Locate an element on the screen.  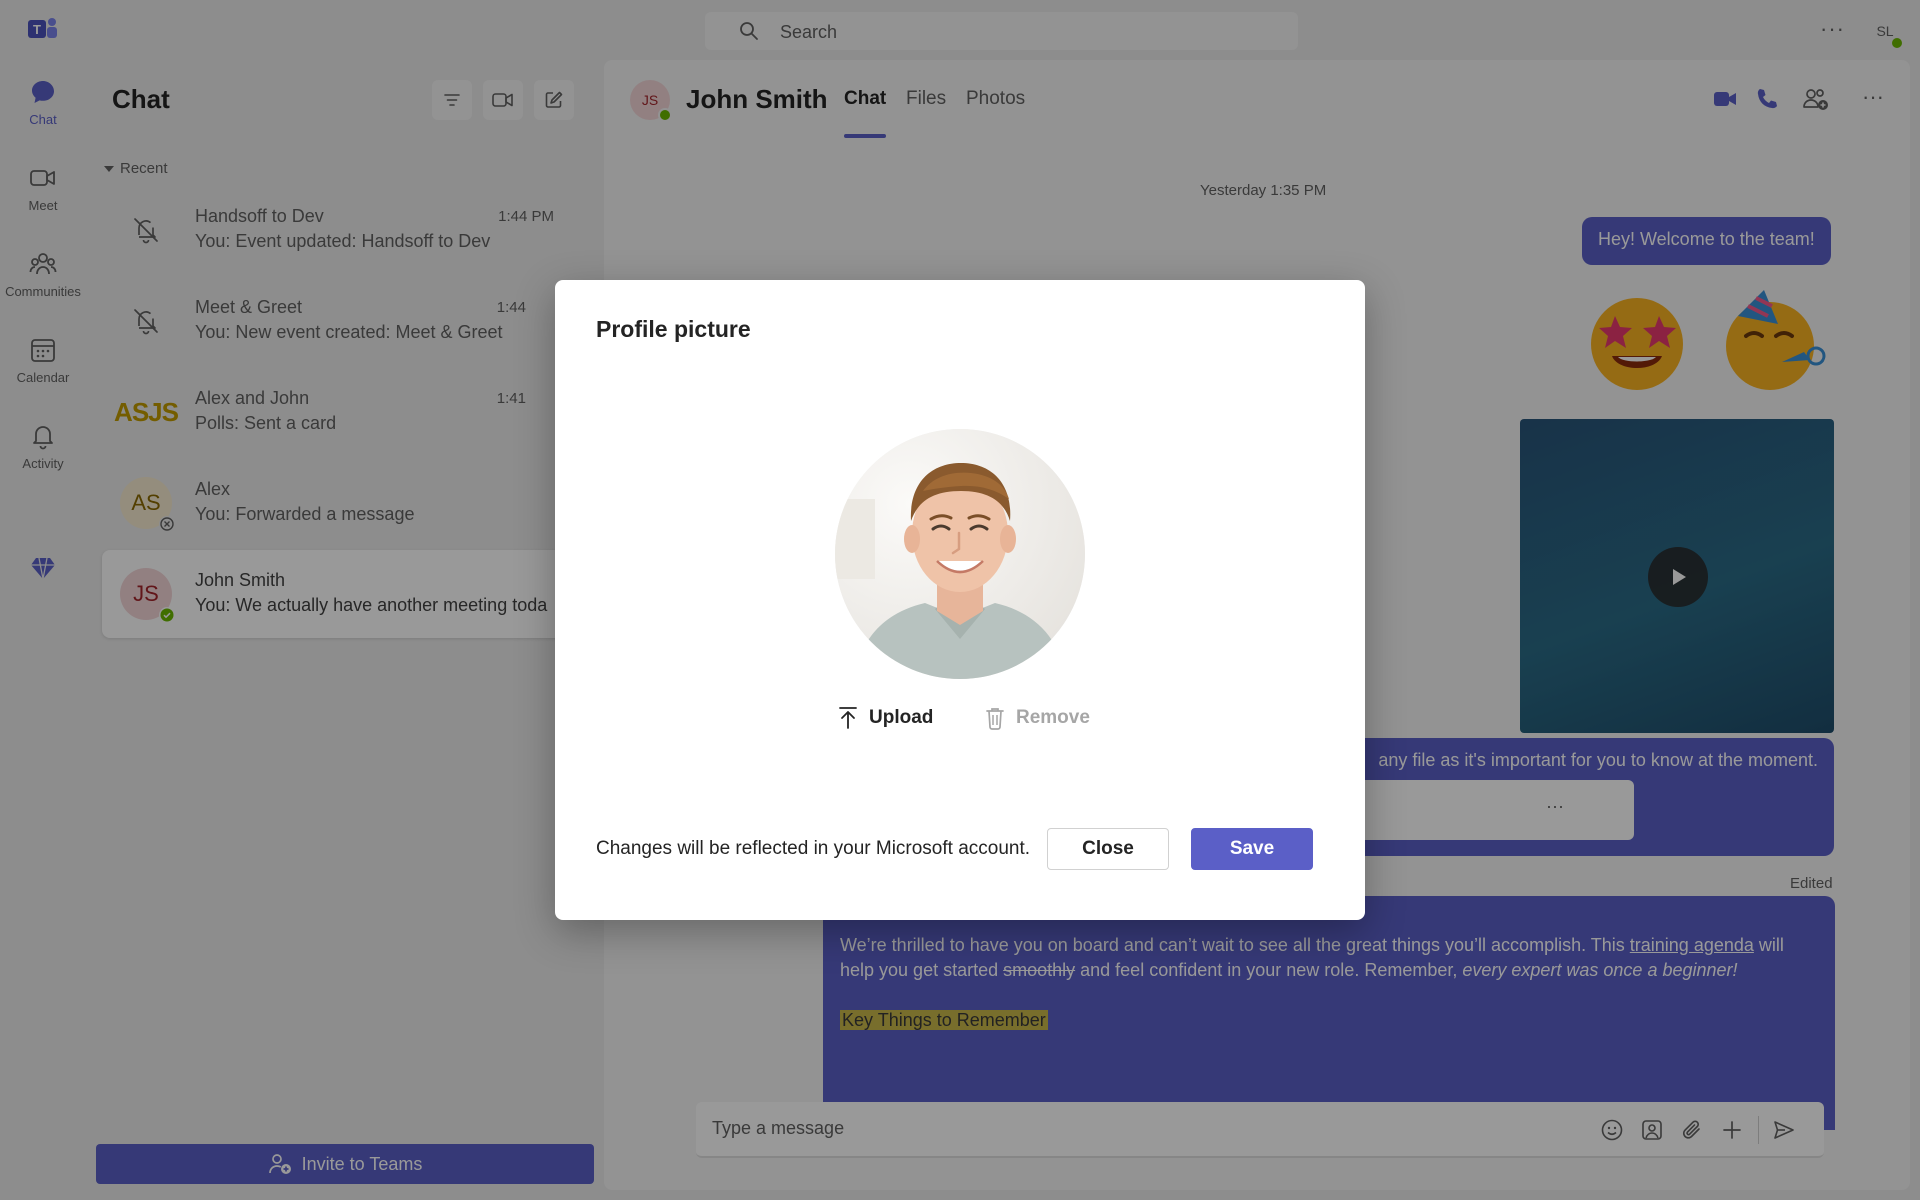
trash-icon is located at coordinates (995, 719).